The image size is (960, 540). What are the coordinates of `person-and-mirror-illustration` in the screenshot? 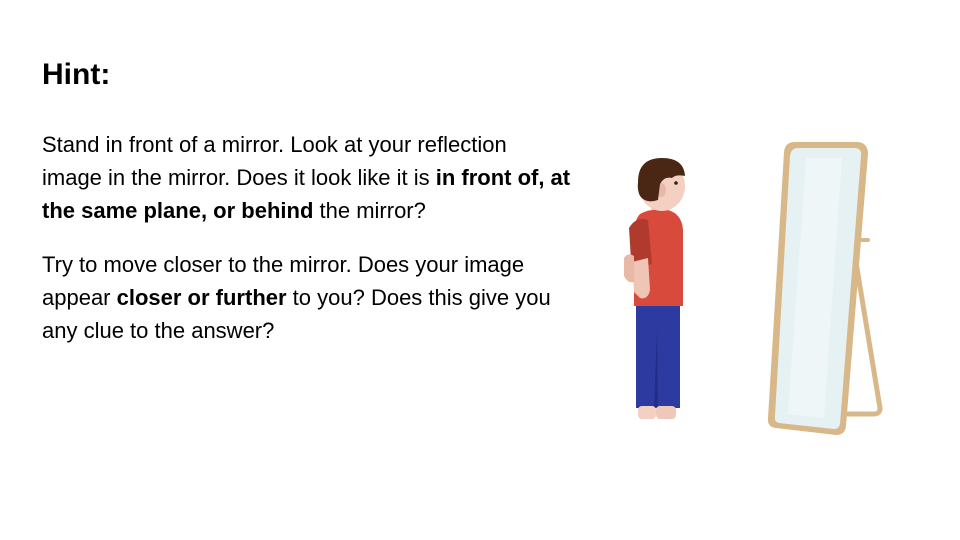 It's located at (753, 288).